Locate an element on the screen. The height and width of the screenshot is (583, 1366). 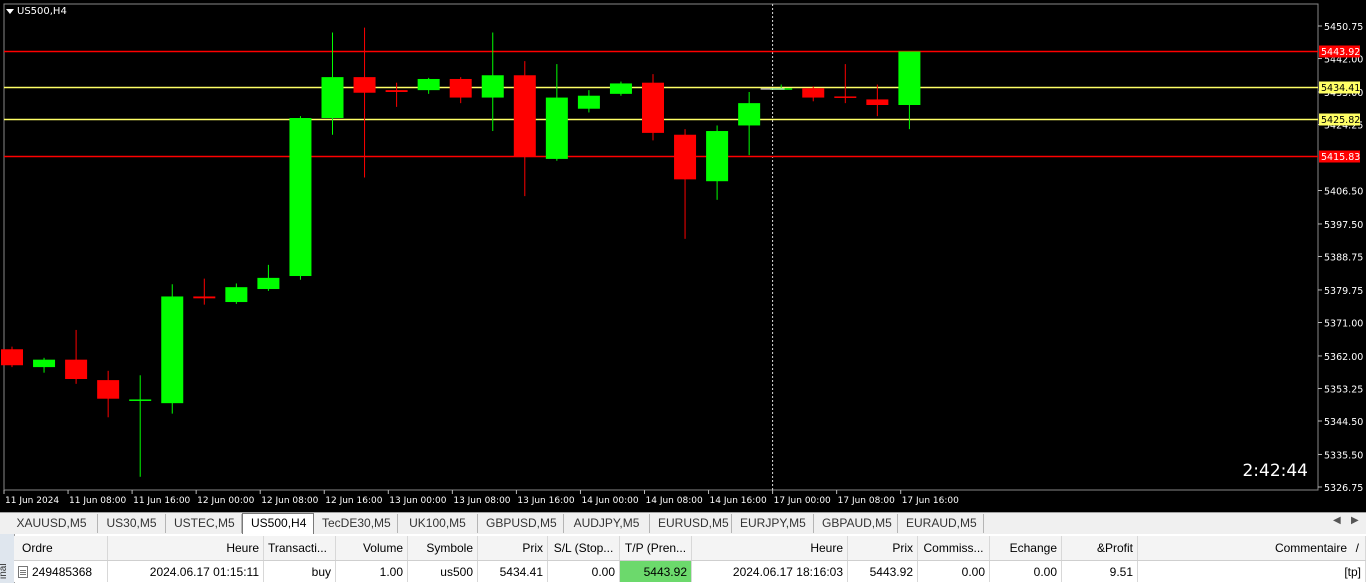
column-header: Volume is located at coordinates (372, 548).